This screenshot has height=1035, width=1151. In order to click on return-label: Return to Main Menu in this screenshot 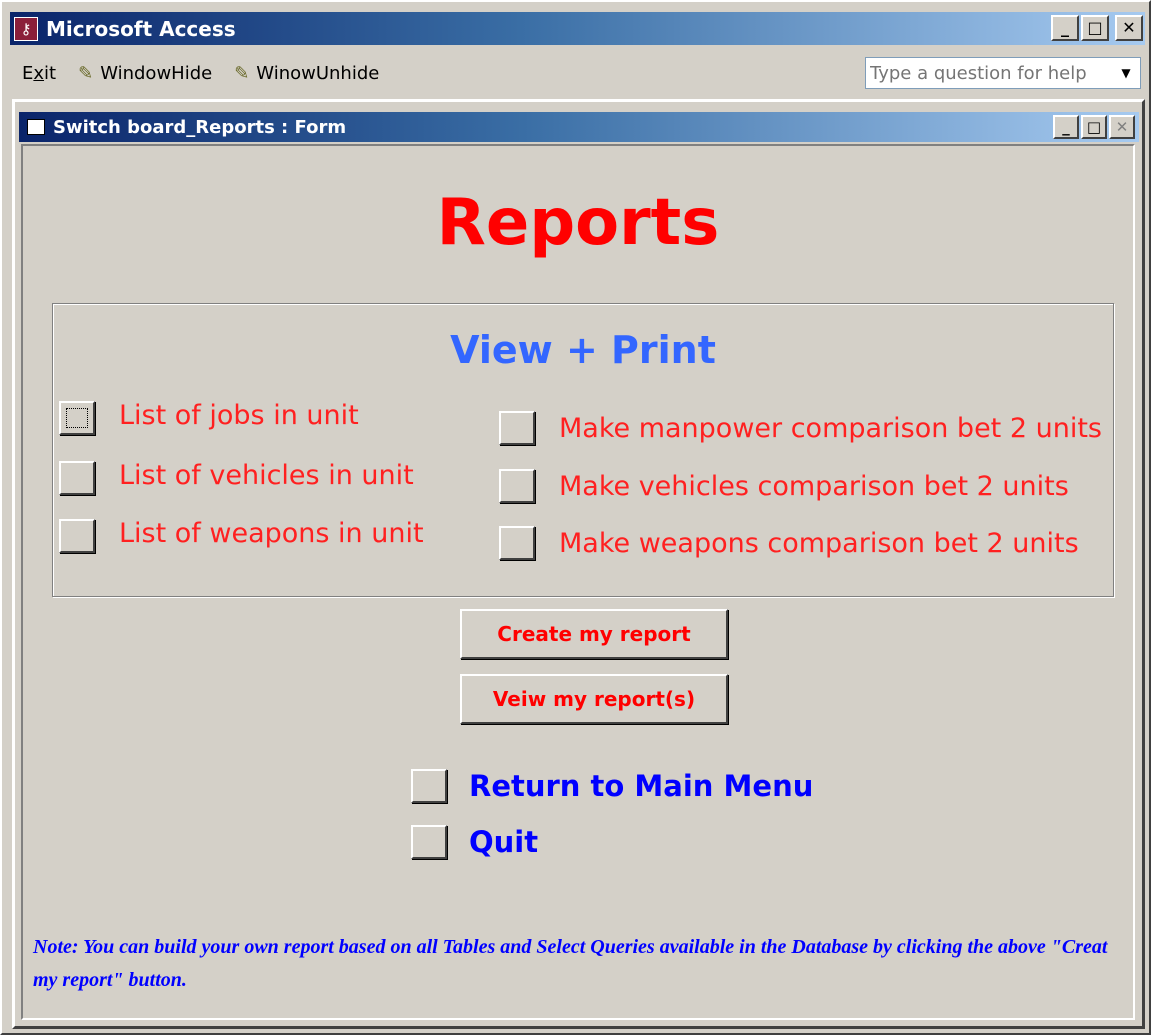, I will do `click(641, 786)`.